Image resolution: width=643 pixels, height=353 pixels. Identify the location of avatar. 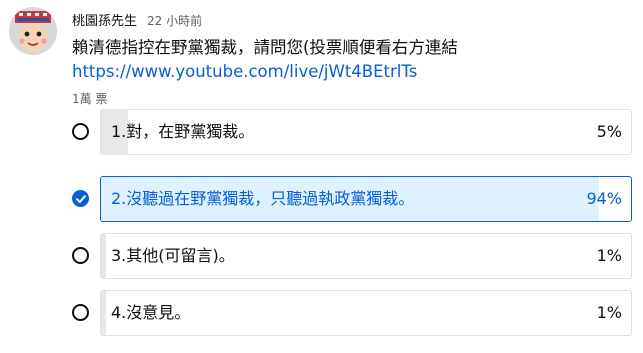
(33, 31).